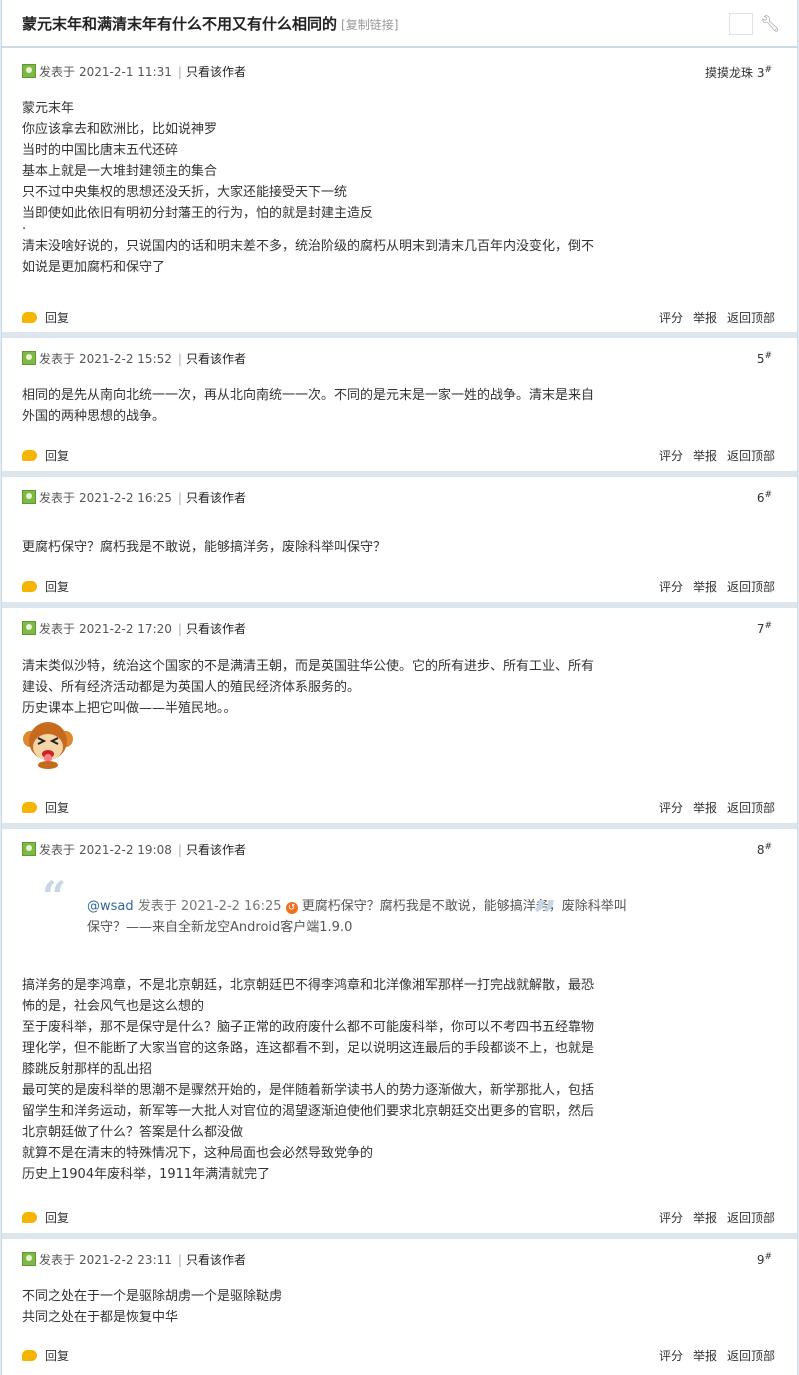 Image resolution: width=799 pixels, height=1375 pixels. Describe the element at coordinates (125, 498) in the screenshot. I see `post-date: 2021-2-2 16:25` at that location.